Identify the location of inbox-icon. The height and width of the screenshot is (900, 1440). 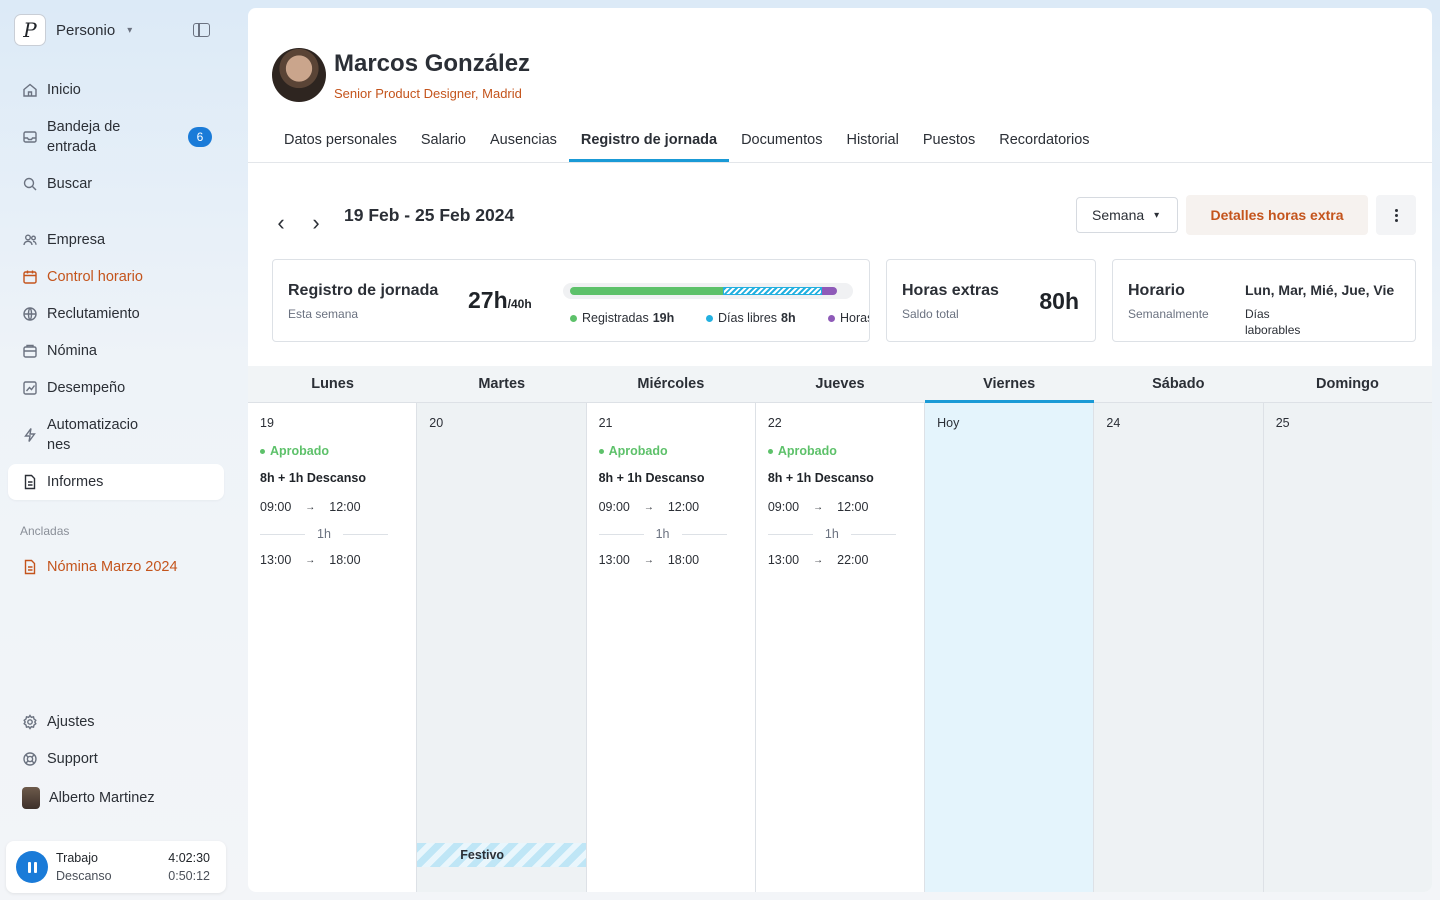
(30, 137).